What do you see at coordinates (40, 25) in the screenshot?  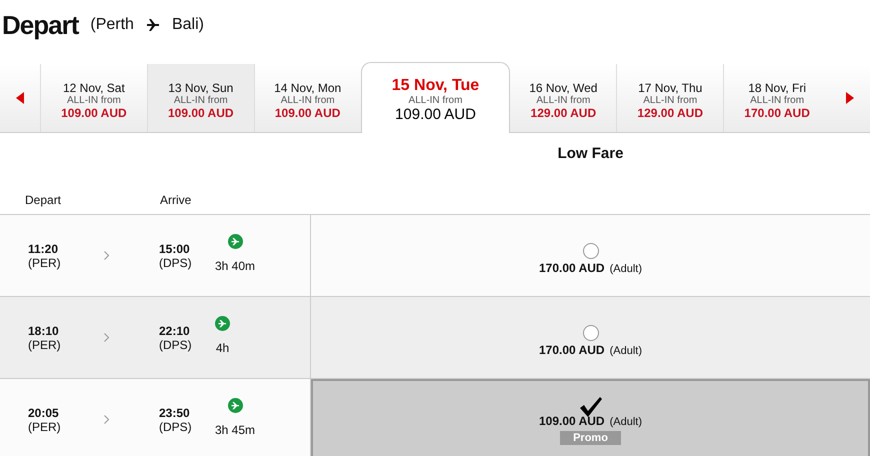 I see `page-title: Depart` at bounding box center [40, 25].